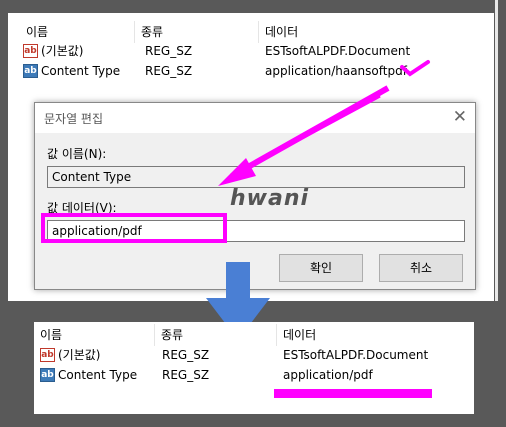  Describe the element at coordinates (353, 393) in the screenshot. I see `highlight-underline` at that location.